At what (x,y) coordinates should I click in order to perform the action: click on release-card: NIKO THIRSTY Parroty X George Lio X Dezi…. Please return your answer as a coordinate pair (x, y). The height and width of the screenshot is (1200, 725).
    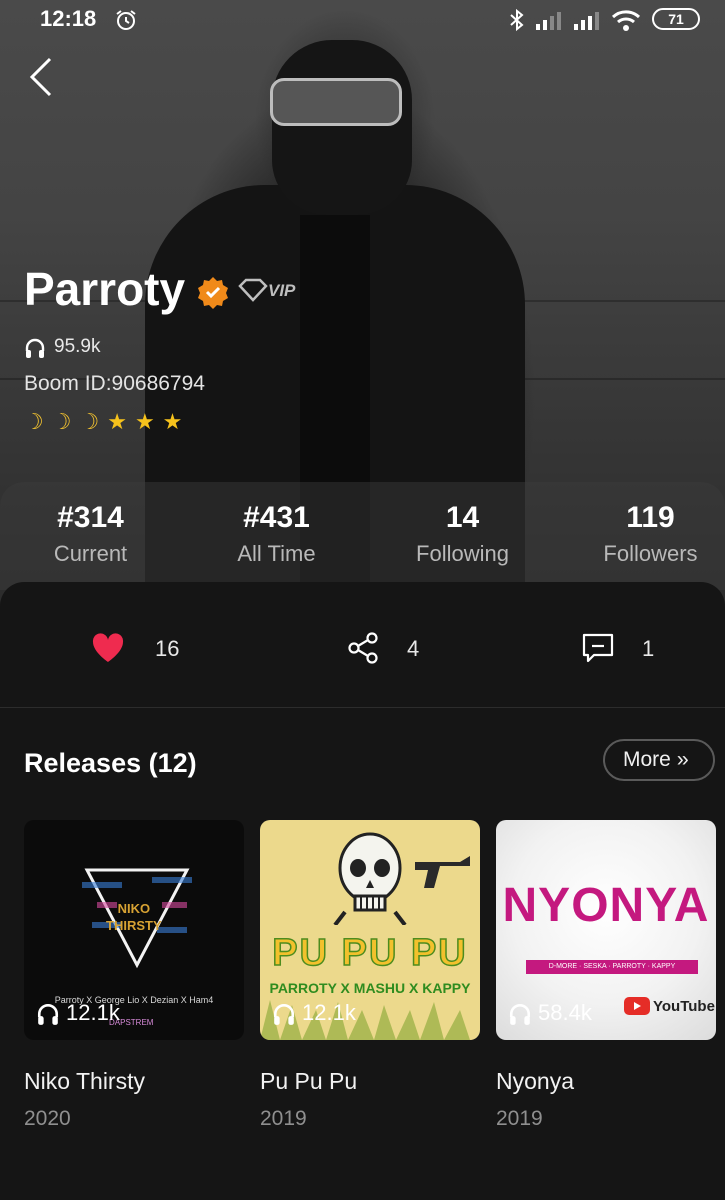
    Looking at the image, I should click on (134, 975).